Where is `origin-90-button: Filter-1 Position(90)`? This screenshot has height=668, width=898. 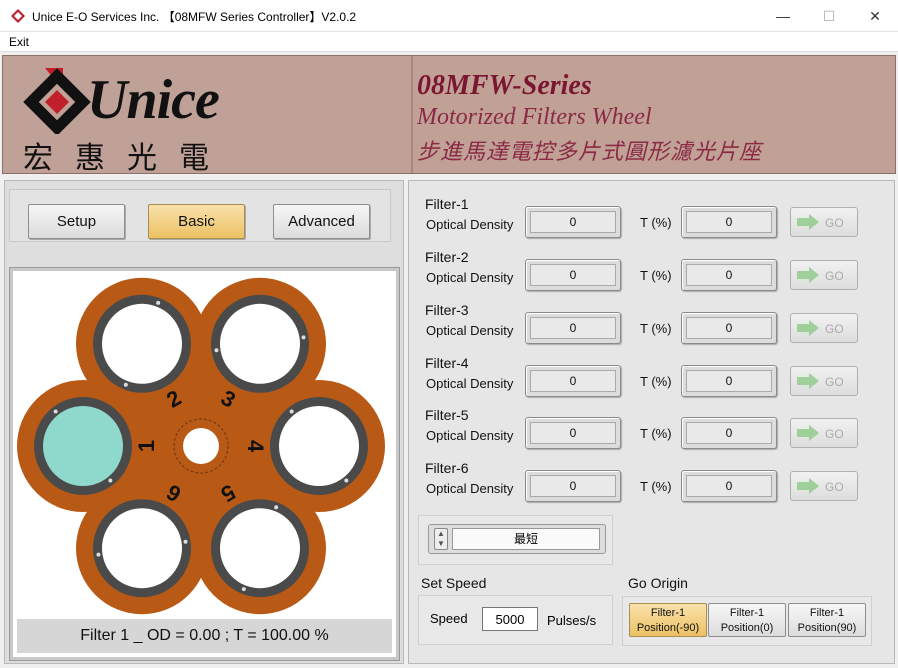
origin-90-button: Filter-1 Position(90) is located at coordinates (827, 620).